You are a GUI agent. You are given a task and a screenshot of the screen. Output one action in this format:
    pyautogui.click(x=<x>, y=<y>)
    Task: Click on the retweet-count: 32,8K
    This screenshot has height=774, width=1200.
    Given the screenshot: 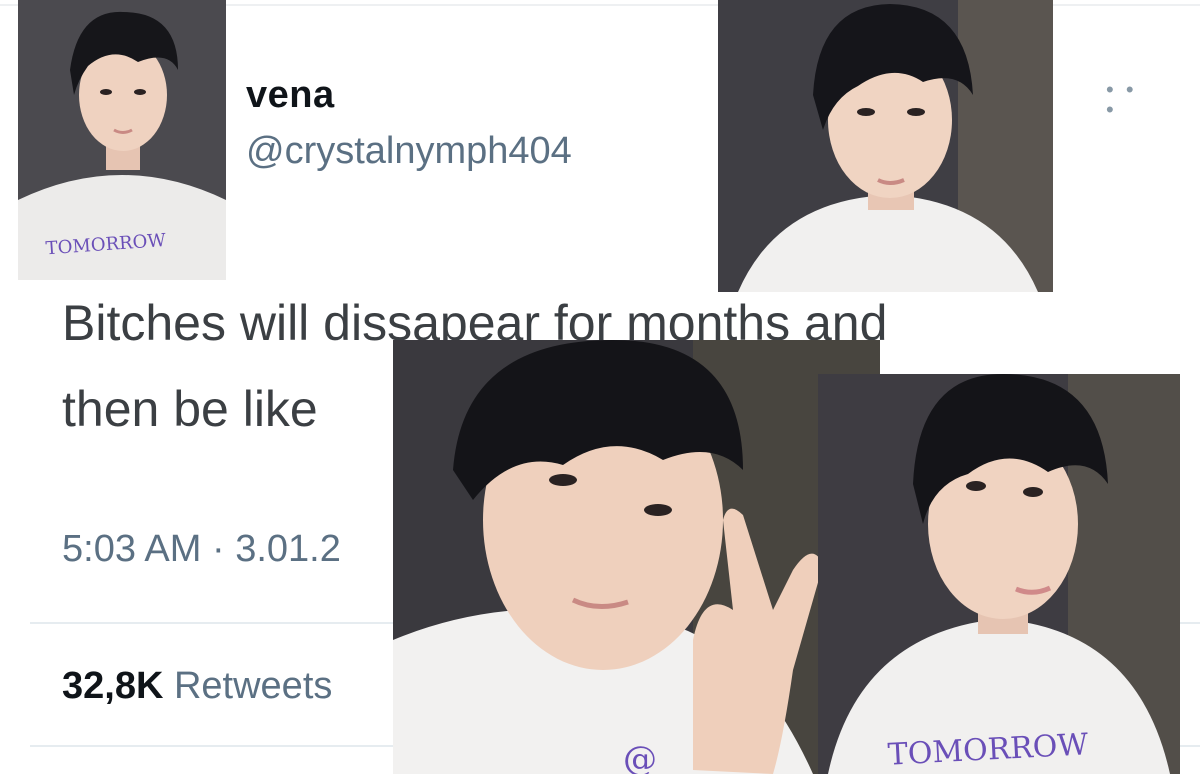 What is the action you would take?
    pyautogui.click(x=113, y=686)
    